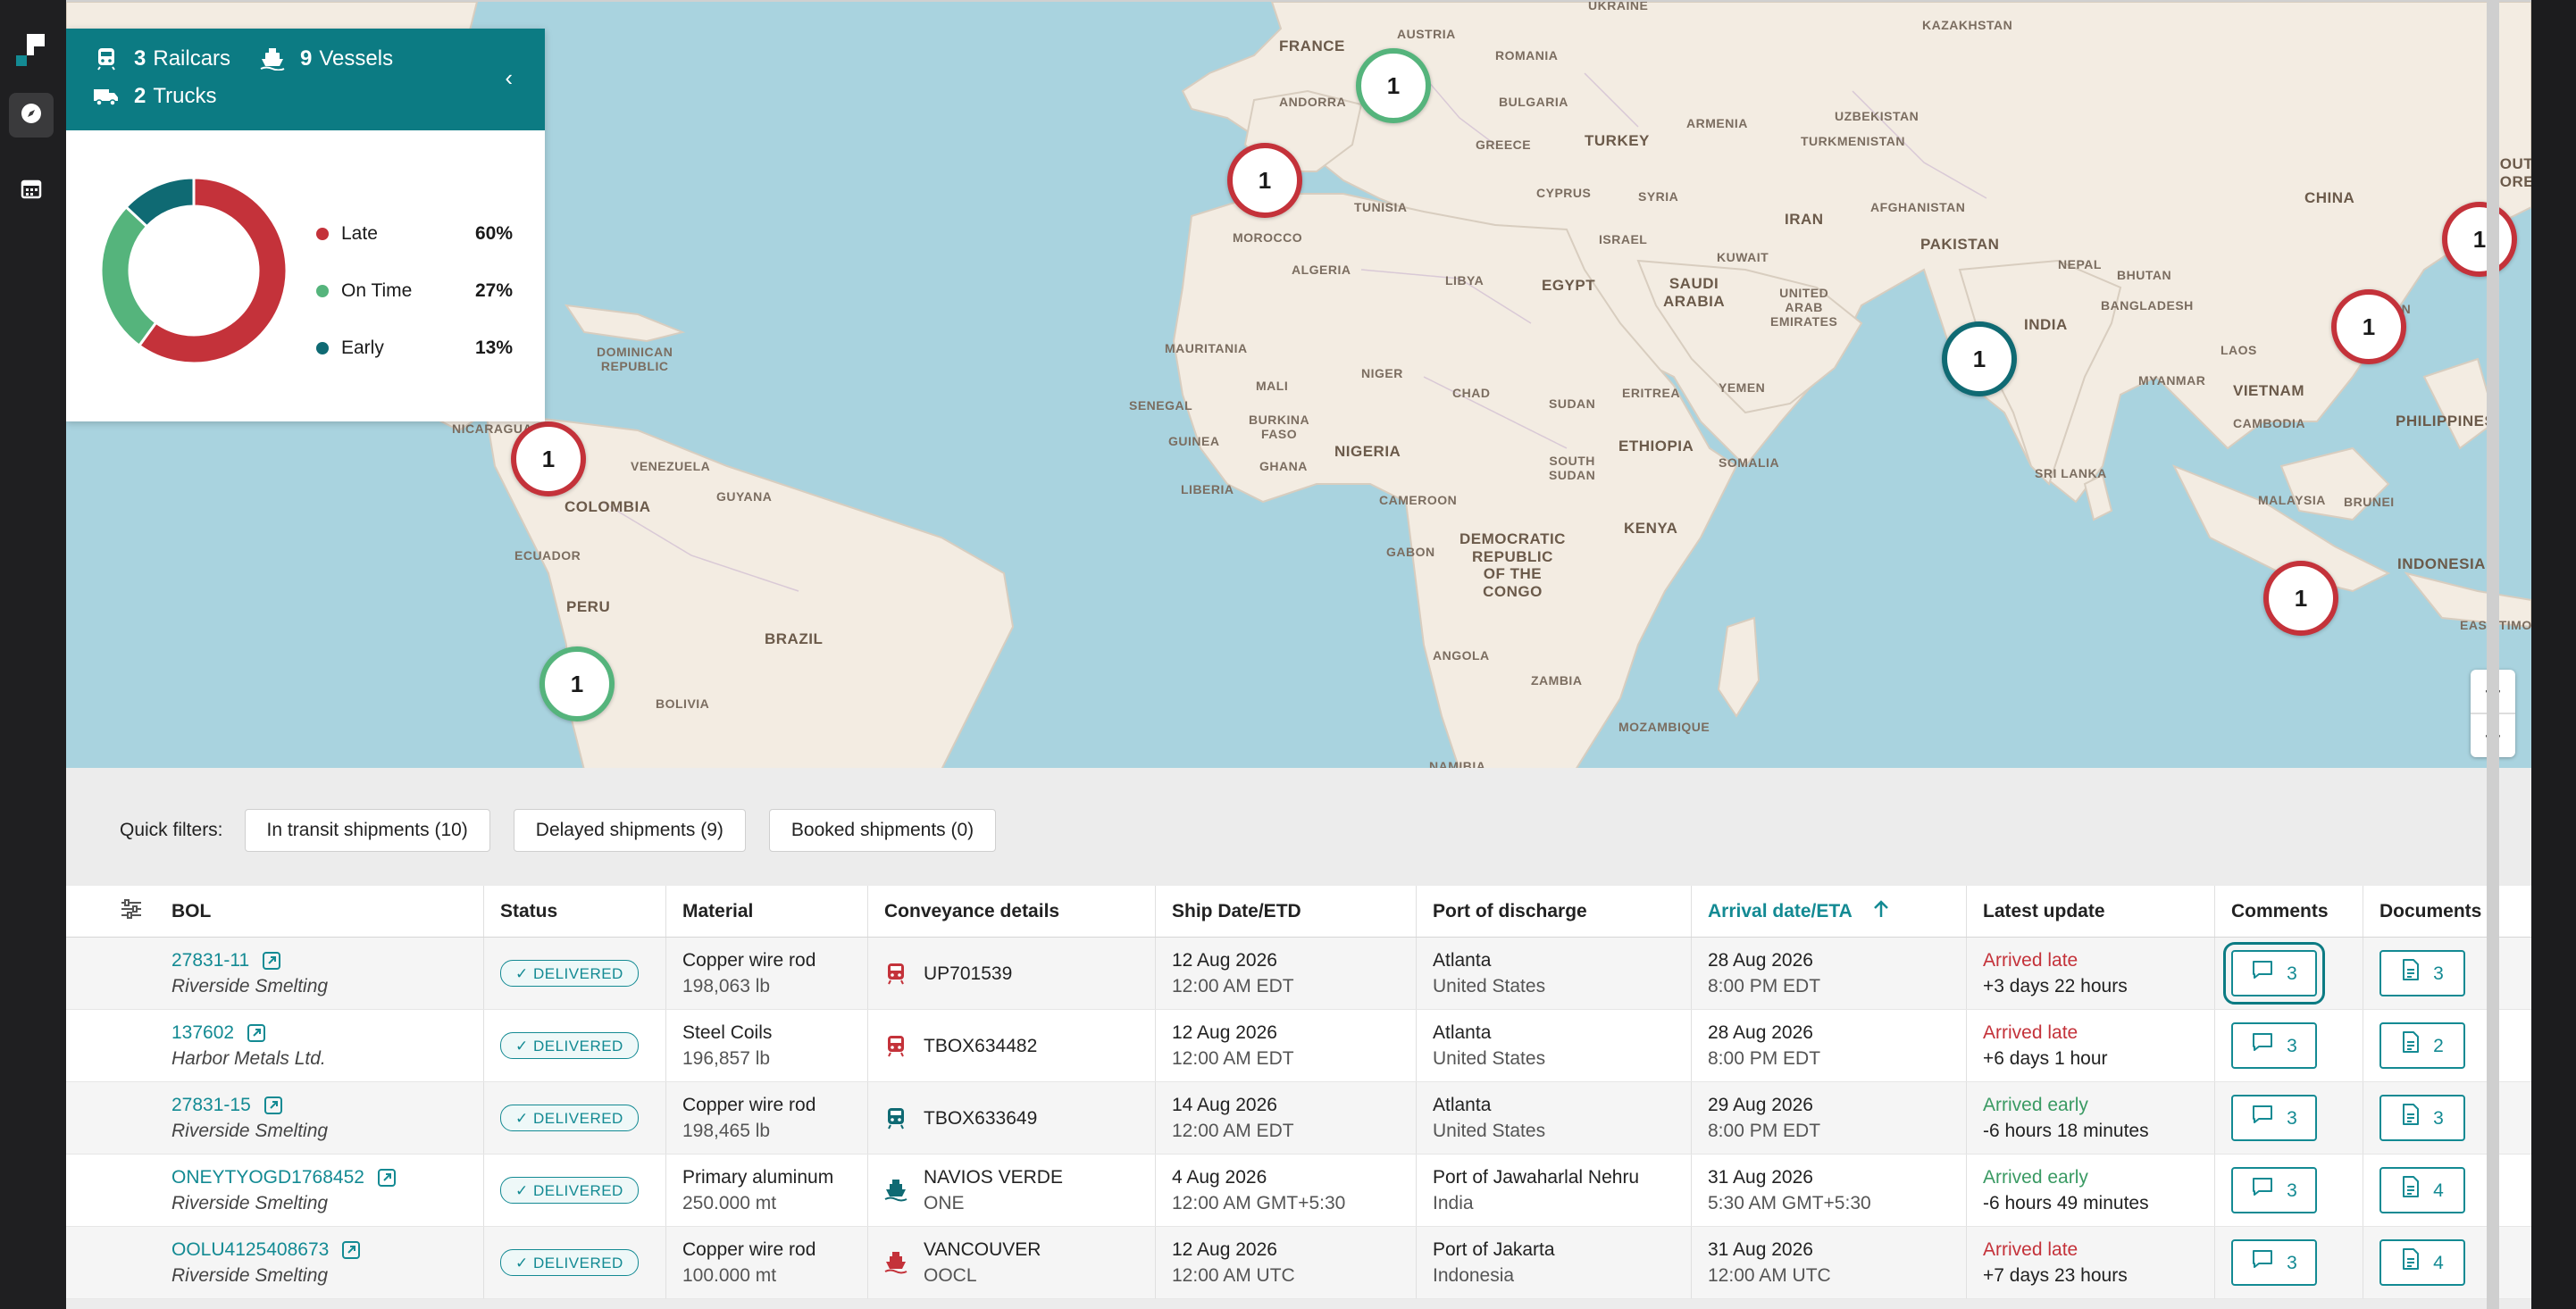 The image size is (2576, 1309). What do you see at coordinates (2091, 912) in the screenshot?
I see `column-header-latest-update: Latest update` at bounding box center [2091, 912].